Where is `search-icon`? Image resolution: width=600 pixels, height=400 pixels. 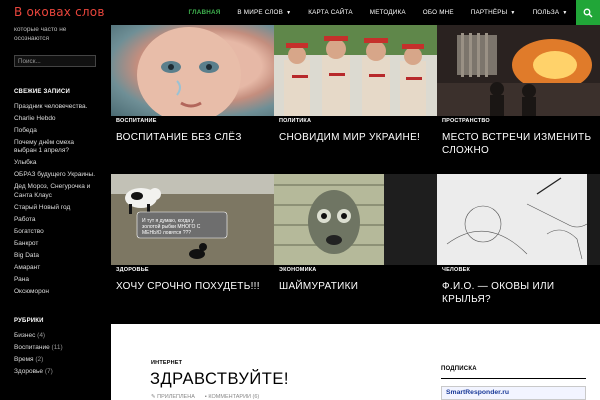 search-icon is located at coordinates (588, 12).